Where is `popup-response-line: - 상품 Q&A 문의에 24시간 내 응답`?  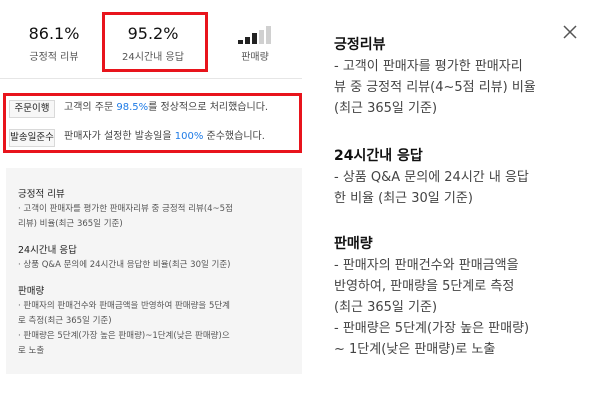
popup-response-line: - 상품 Q&A 문의에 24시간 내 응답 is located at coordinates (431, 177).